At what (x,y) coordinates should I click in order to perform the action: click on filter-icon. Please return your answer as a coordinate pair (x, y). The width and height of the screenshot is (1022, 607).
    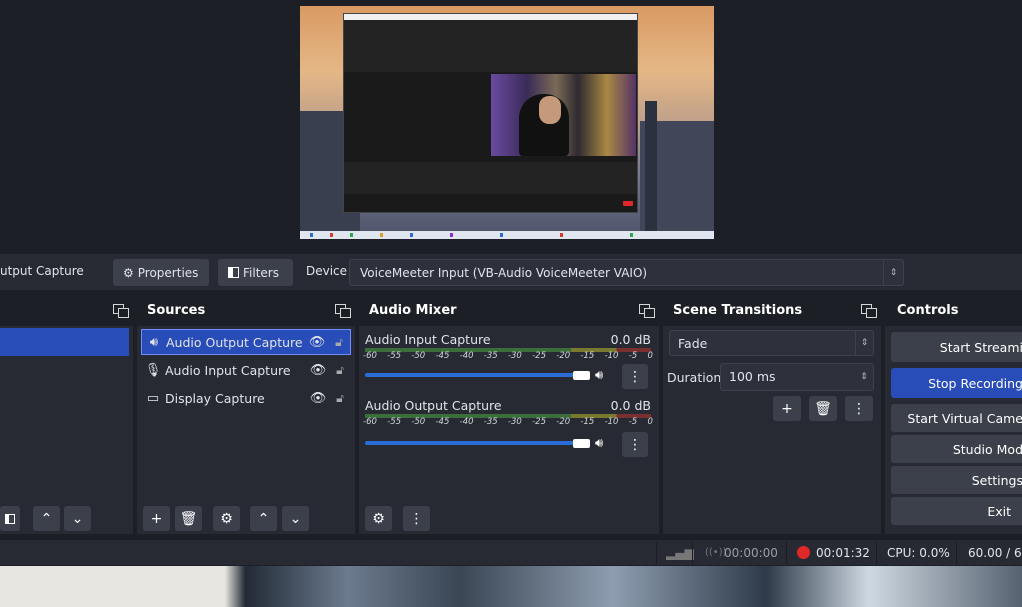
    Looking at the image, I should click on (10, 518).